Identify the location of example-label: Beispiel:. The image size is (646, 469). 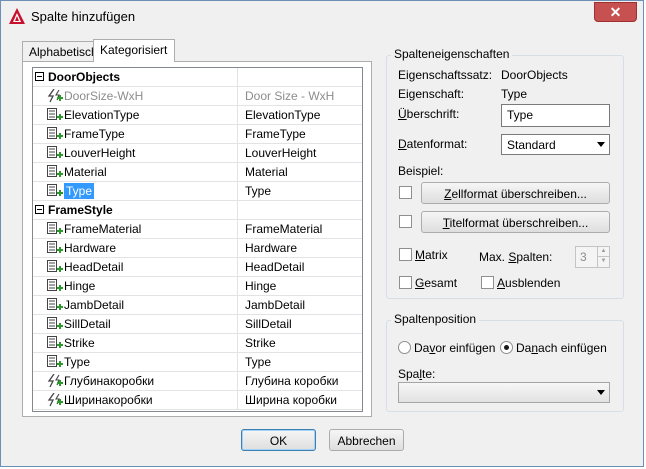
(421, 171).